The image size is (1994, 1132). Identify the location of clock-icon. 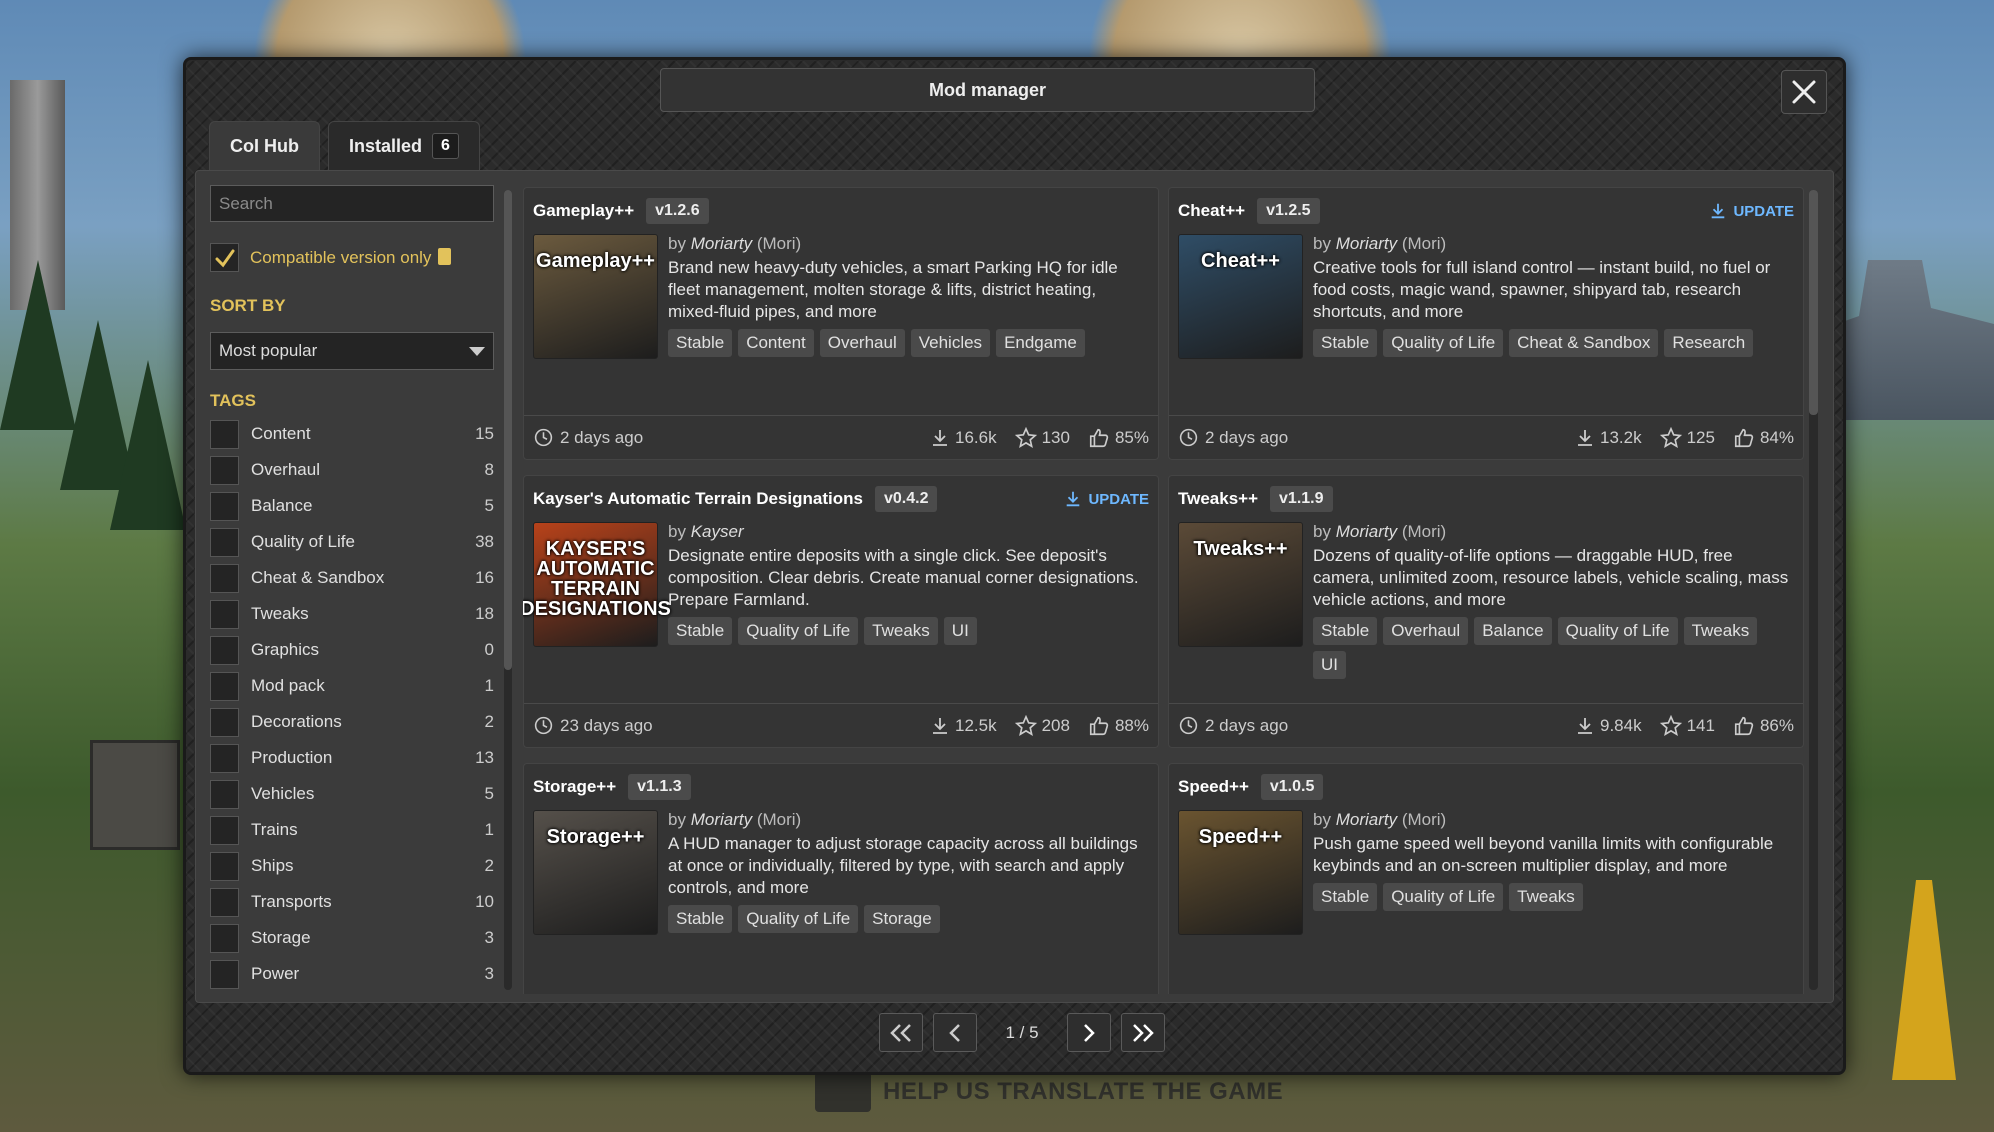
(1188, 725).